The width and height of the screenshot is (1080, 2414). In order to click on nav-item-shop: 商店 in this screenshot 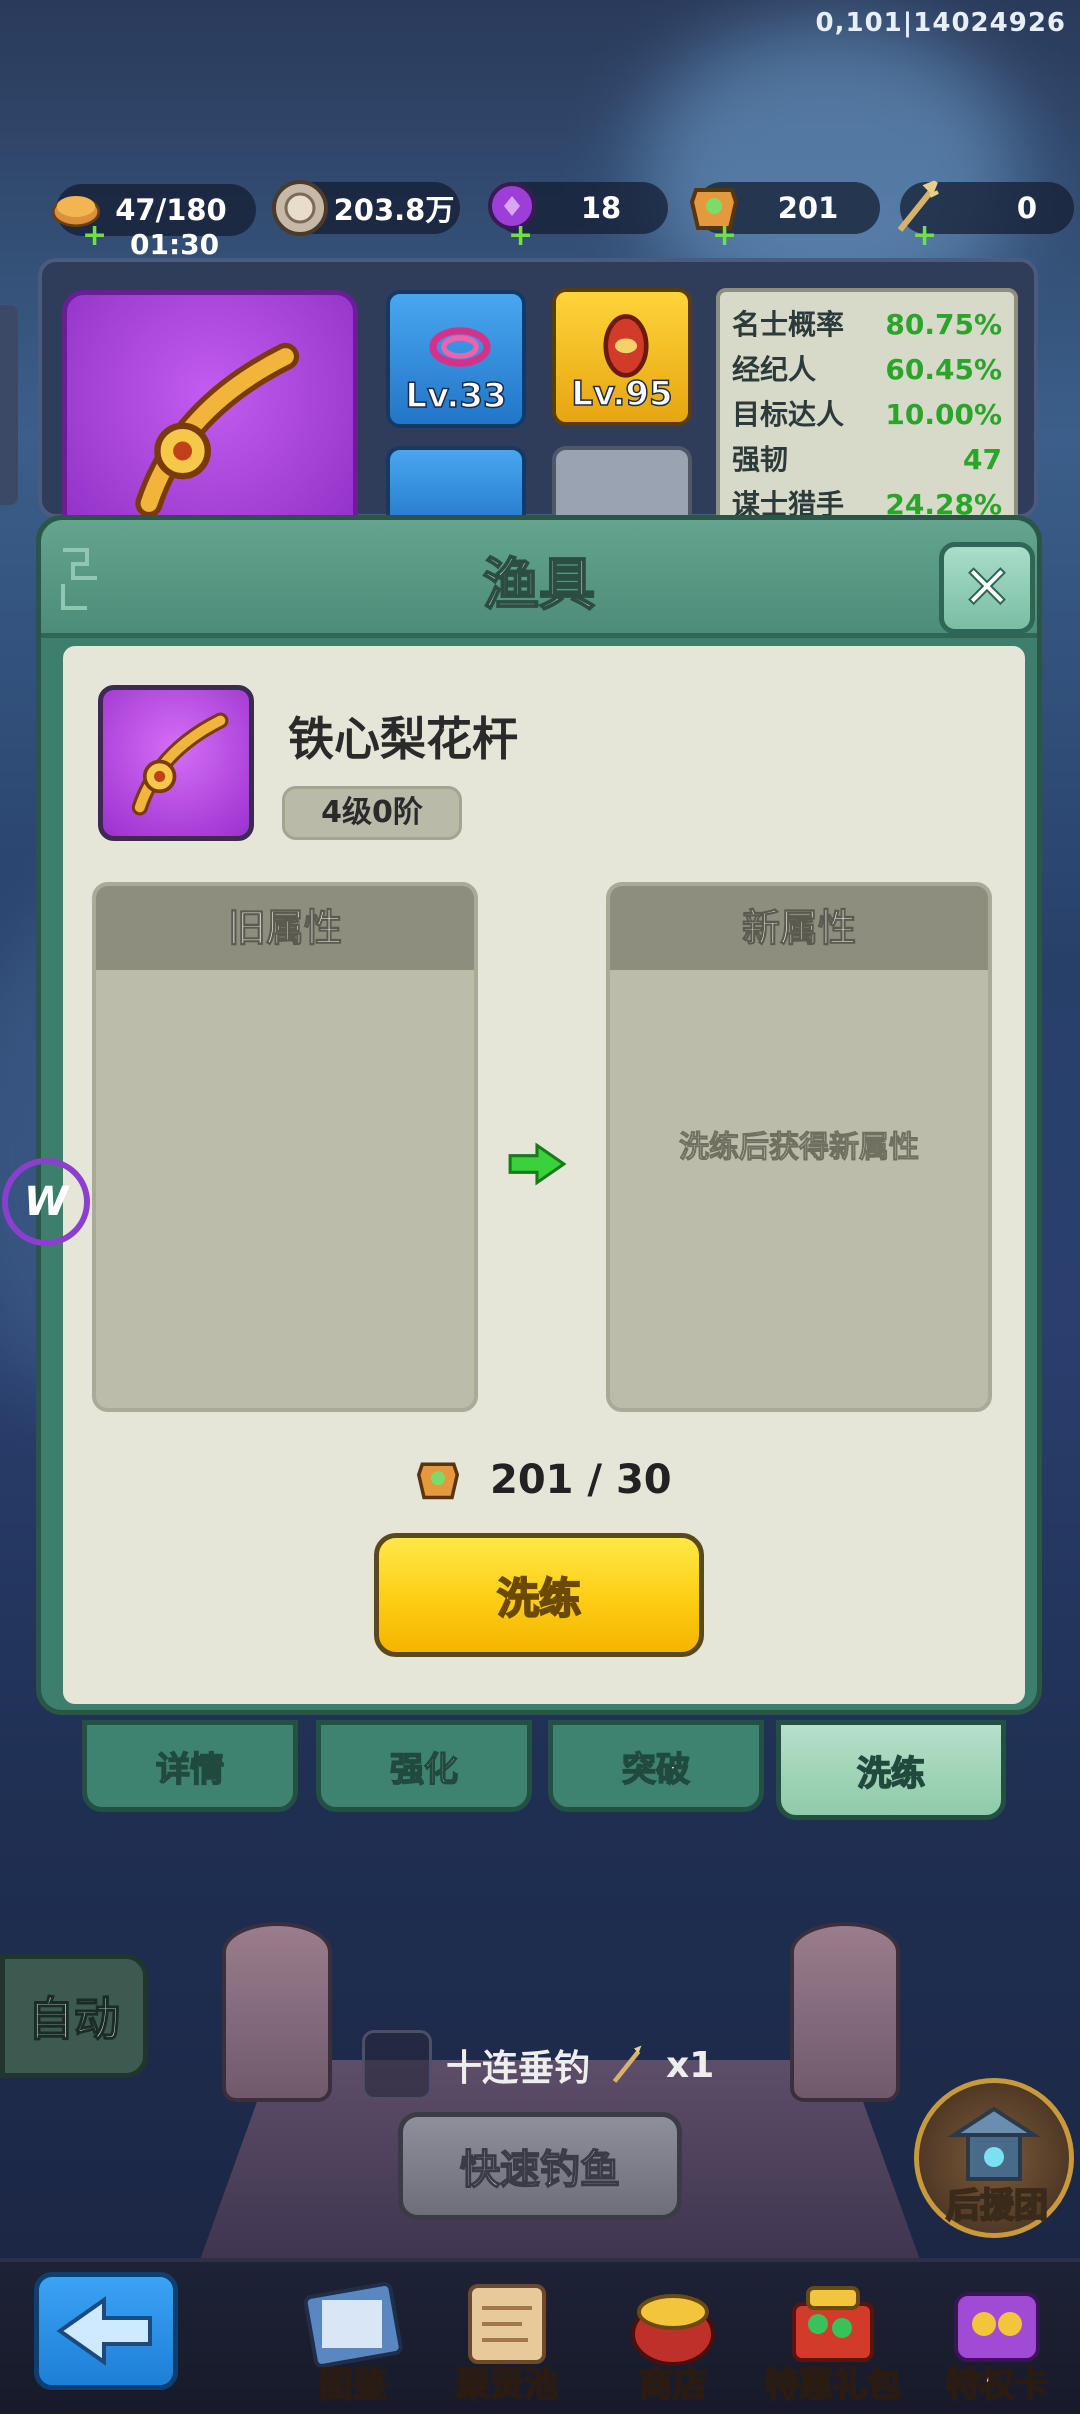, I will do `click(673, 2340)`.